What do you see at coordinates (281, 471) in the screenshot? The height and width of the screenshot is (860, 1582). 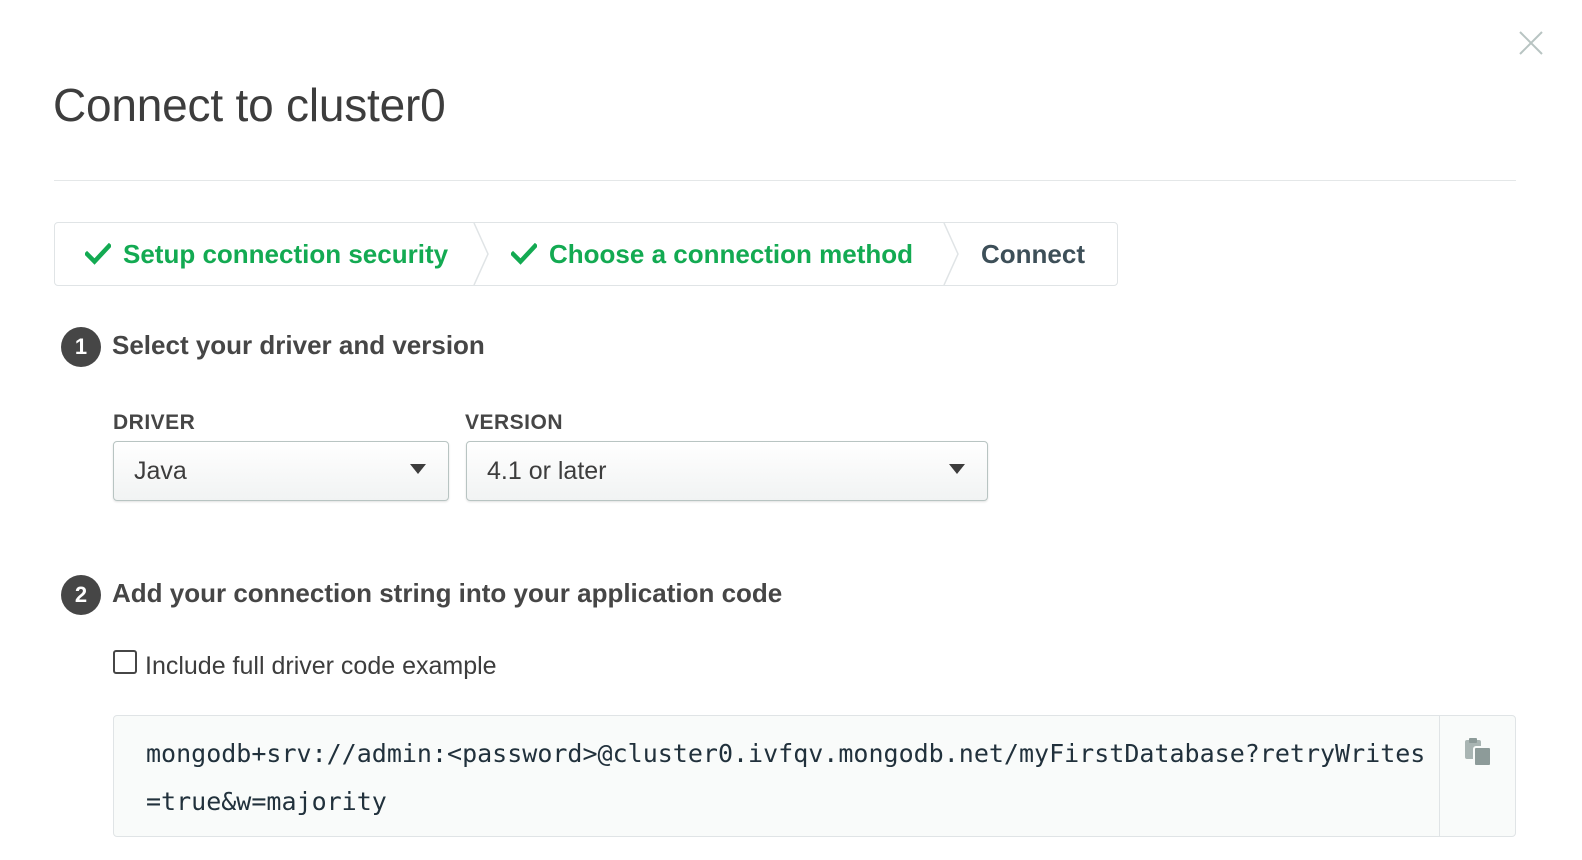 I see `driver-select: Java` at bounding box center [281, 471].